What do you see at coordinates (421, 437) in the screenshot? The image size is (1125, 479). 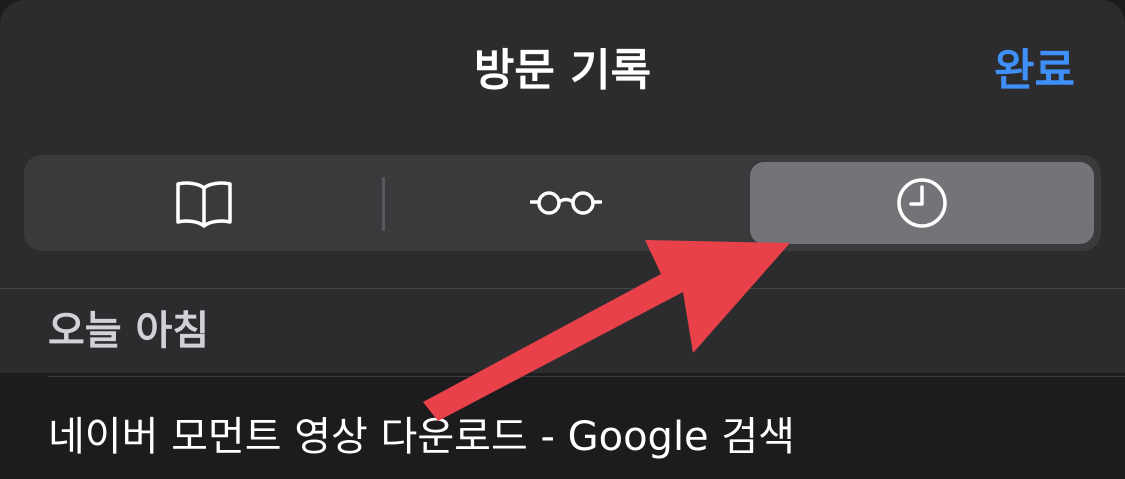 I see `history-item: 네이버 모먼트 영상 다운로드 - Google 검색` at bounding box center [421, 437].